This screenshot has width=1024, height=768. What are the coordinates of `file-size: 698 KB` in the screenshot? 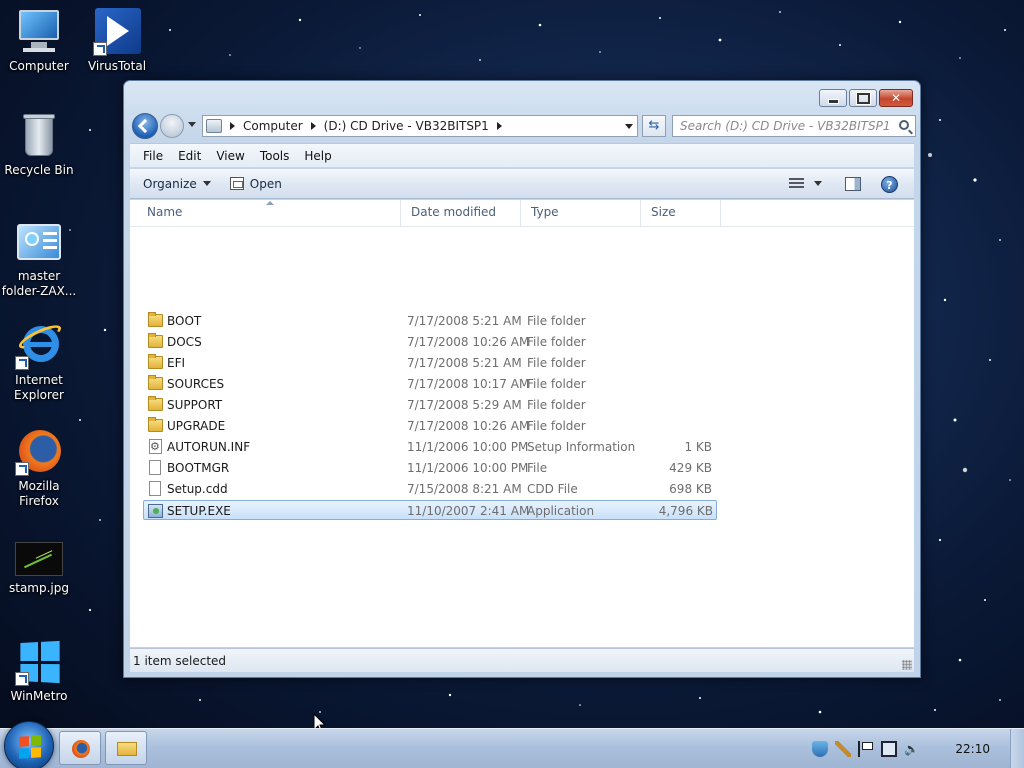 It's located at (690, 489).